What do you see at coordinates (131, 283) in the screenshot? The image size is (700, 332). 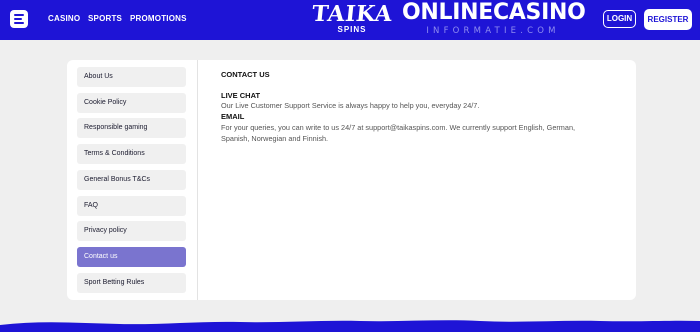 I see `sidebar-item-sport-betting-rules: Sport Betting Rules` at bounding box center [131, 283].